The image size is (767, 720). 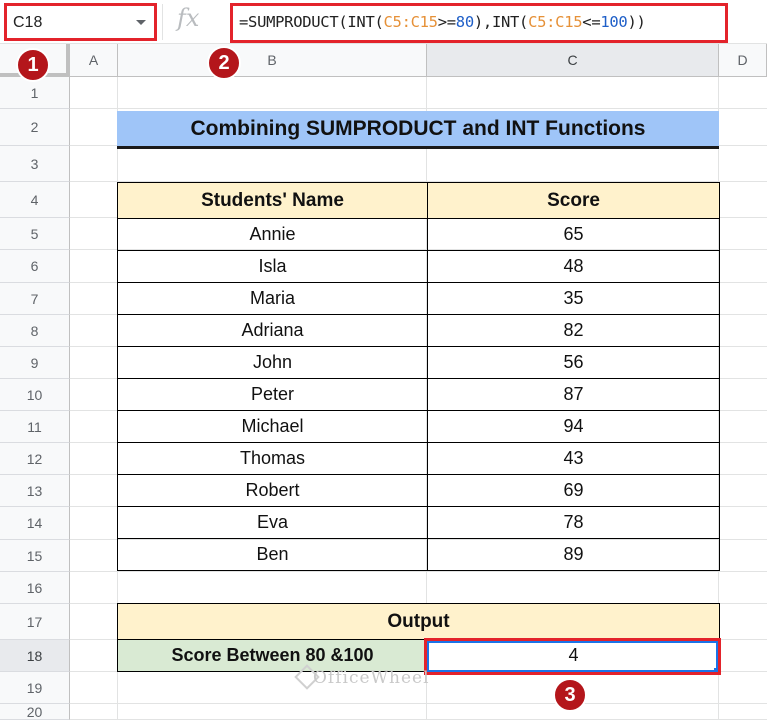 I want to click on table-header-row: Students' Name Score, so click(x=418, y=200).